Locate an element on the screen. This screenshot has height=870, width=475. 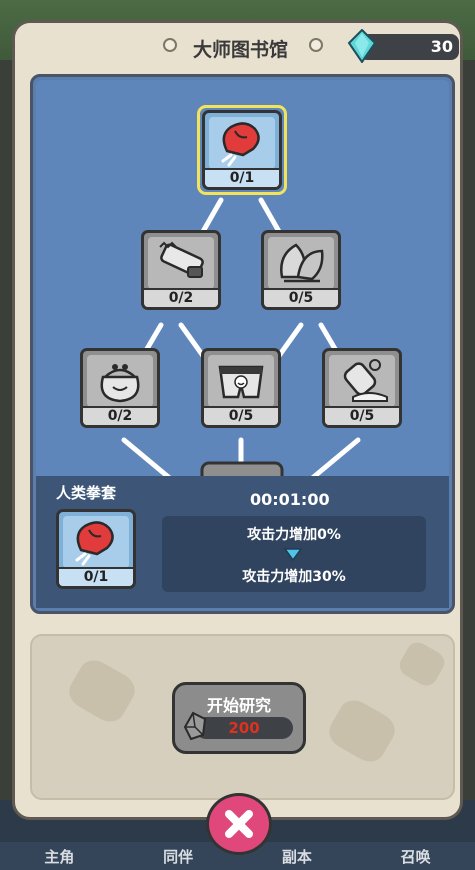
chainsaw-icon is located at coordinates (181, 263).